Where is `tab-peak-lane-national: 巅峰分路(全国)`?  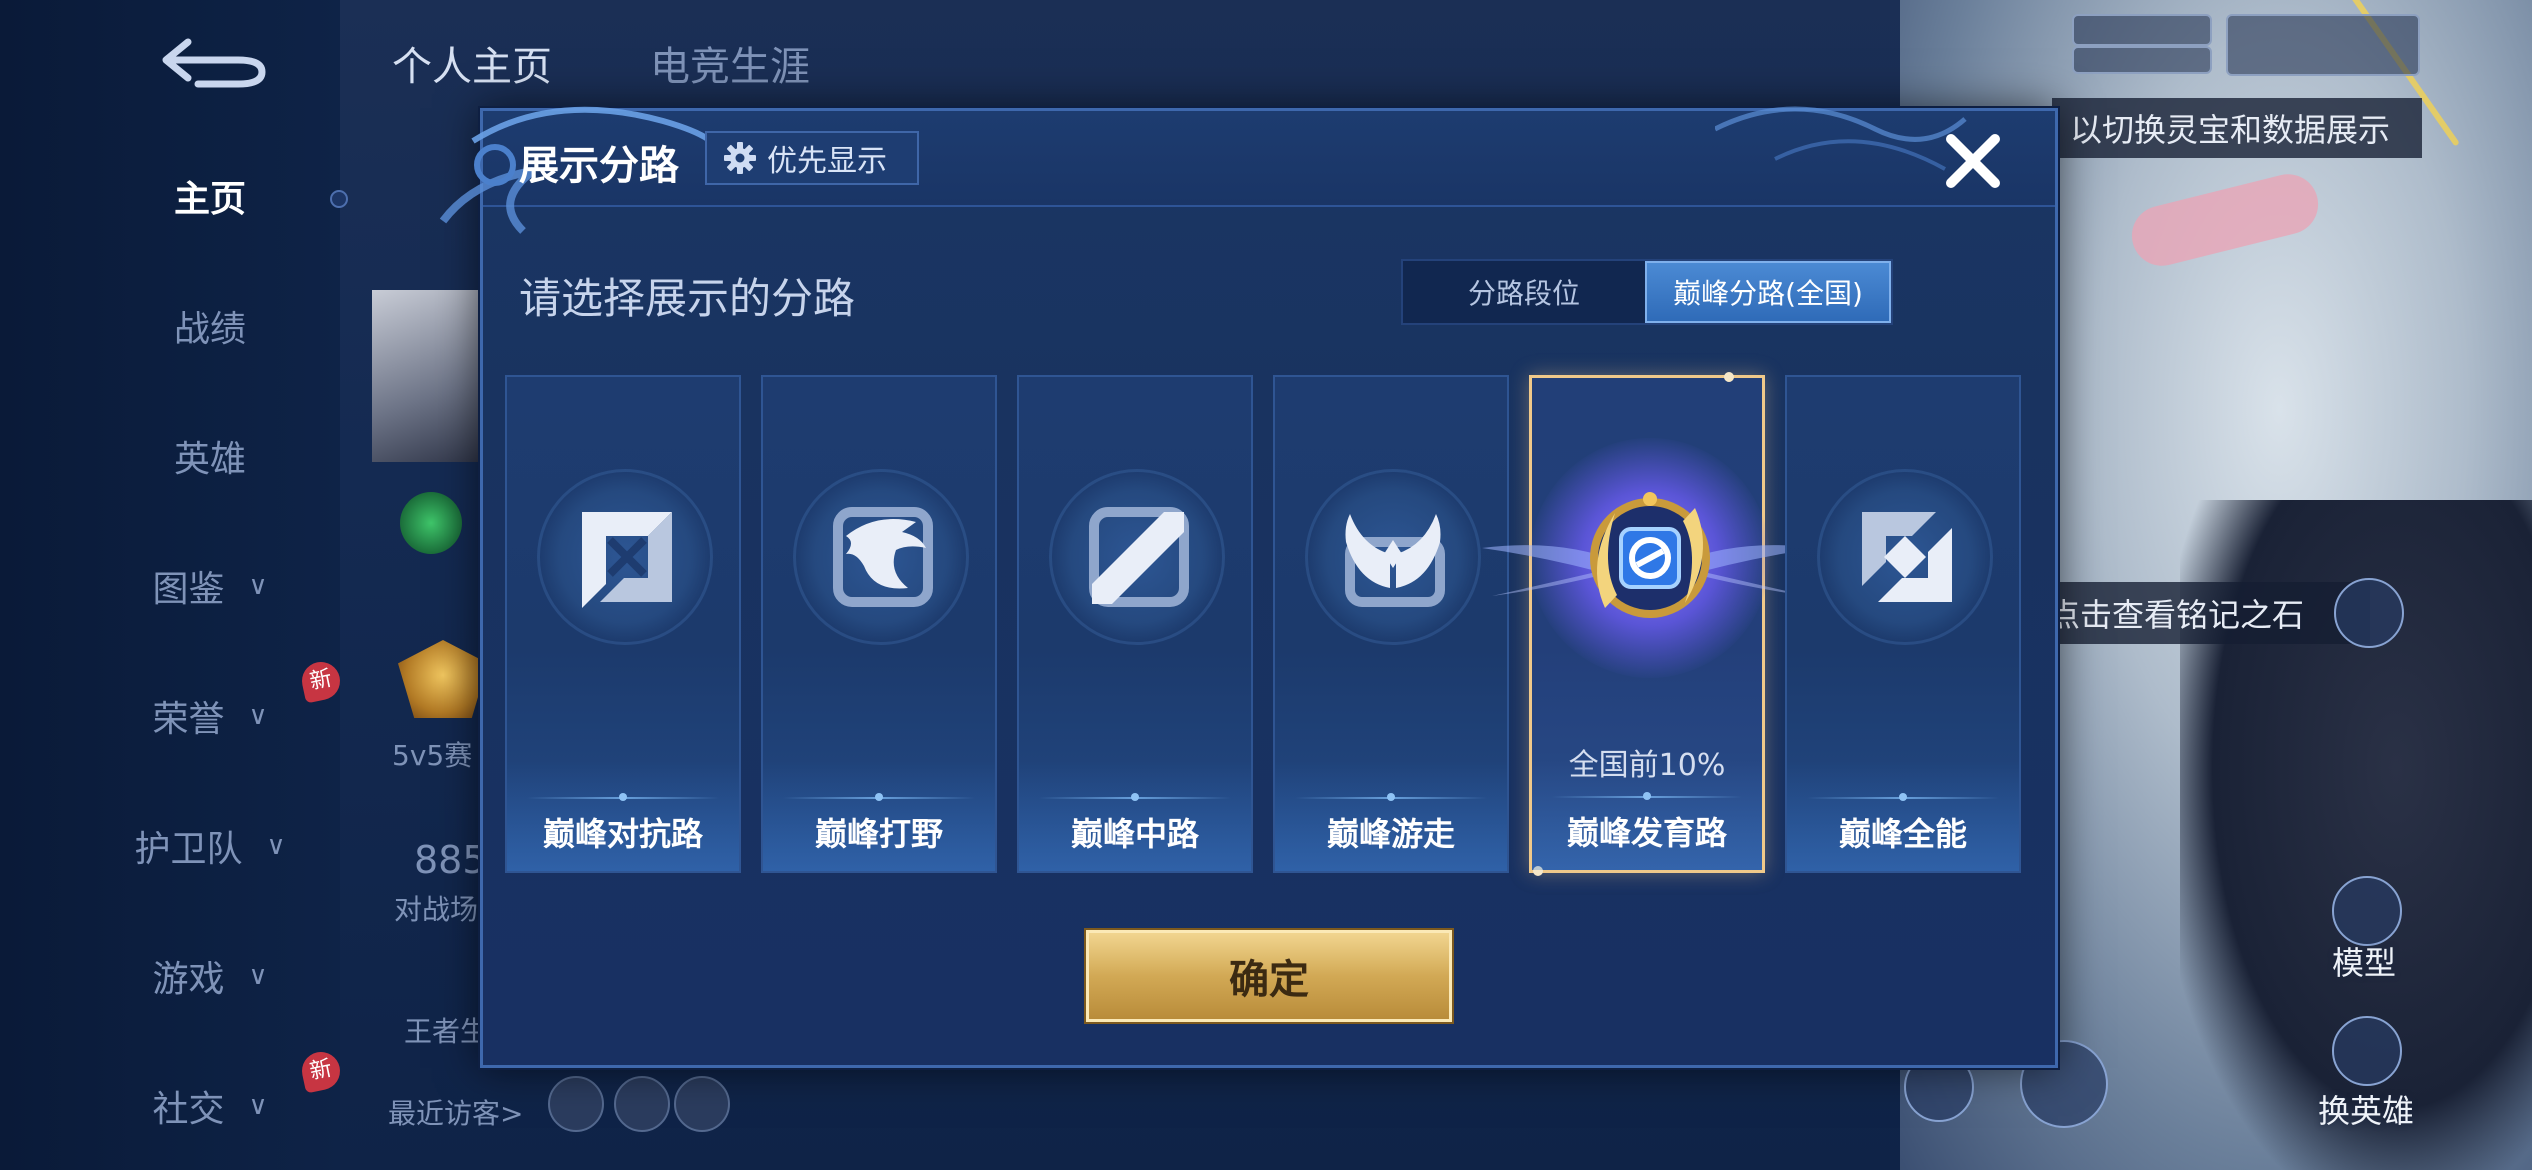 tab-peak-lane-national: 巅峰分路(全国) is located at coordinates (1768, 292).